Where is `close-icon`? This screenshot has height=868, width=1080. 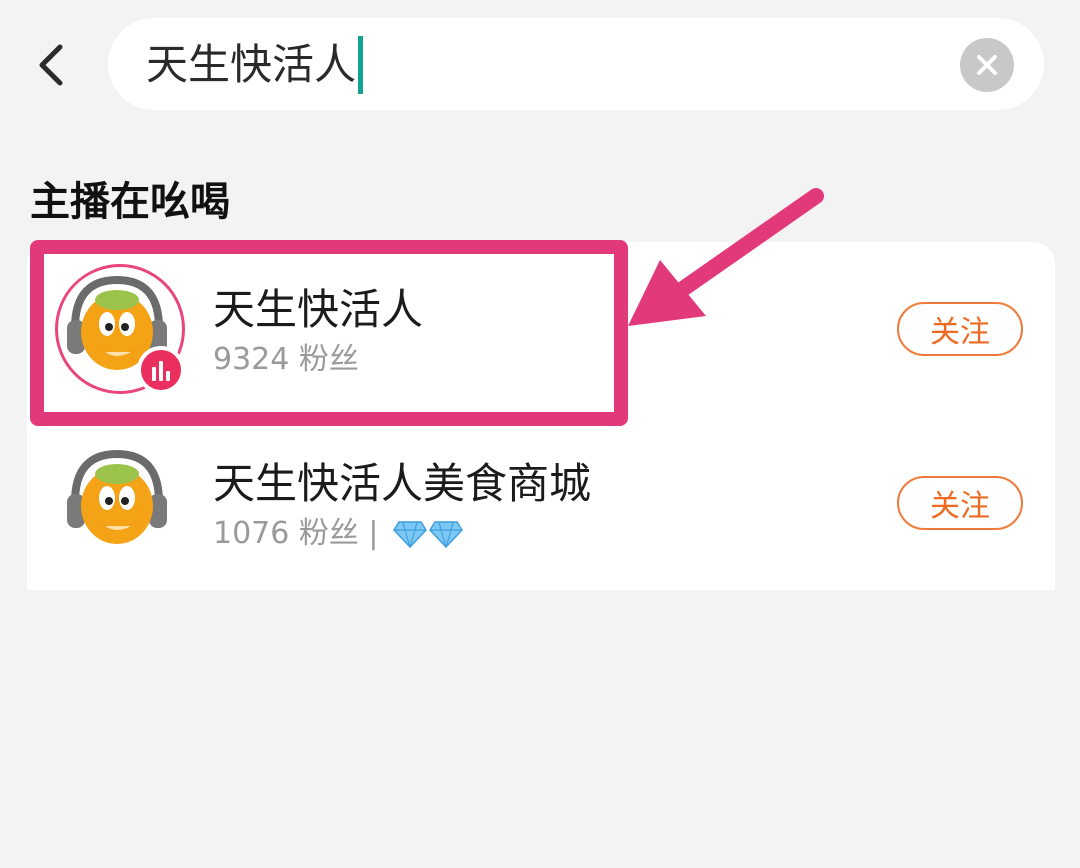 close-icon is located at coordinates (987, 65).